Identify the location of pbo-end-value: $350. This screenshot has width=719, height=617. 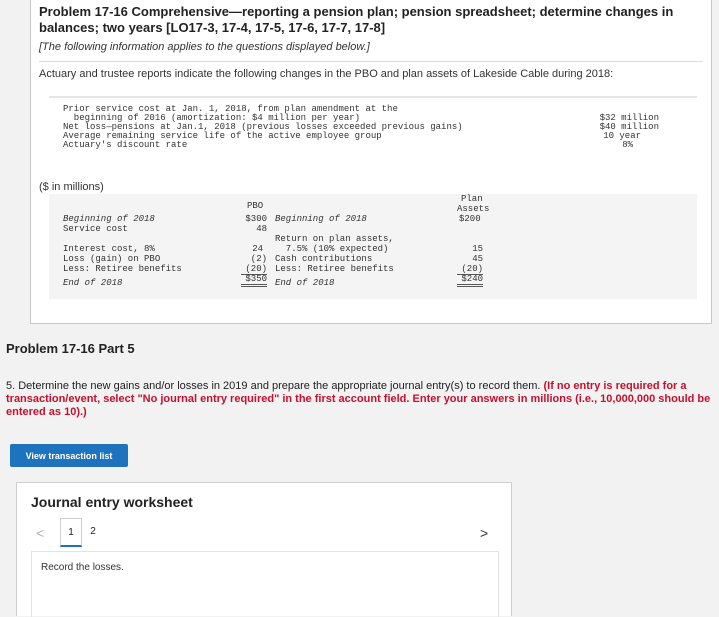
(254, 280).